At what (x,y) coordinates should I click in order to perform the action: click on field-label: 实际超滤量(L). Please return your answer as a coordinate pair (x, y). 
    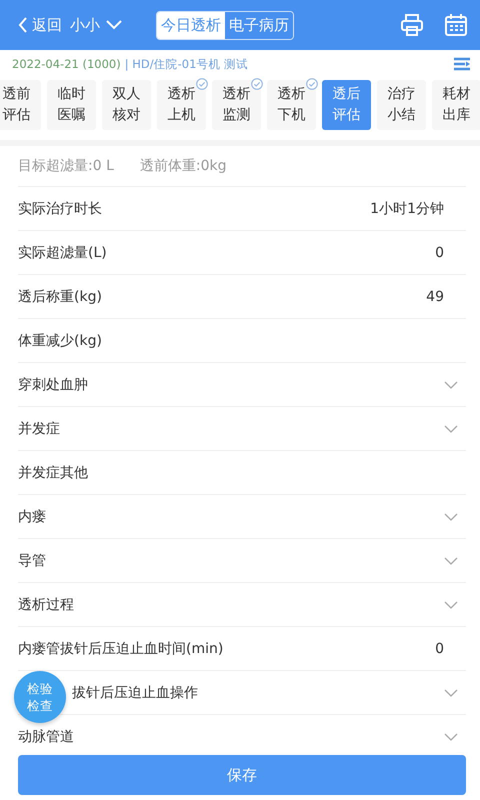
    Looking at the image, I should click on (62, 253).